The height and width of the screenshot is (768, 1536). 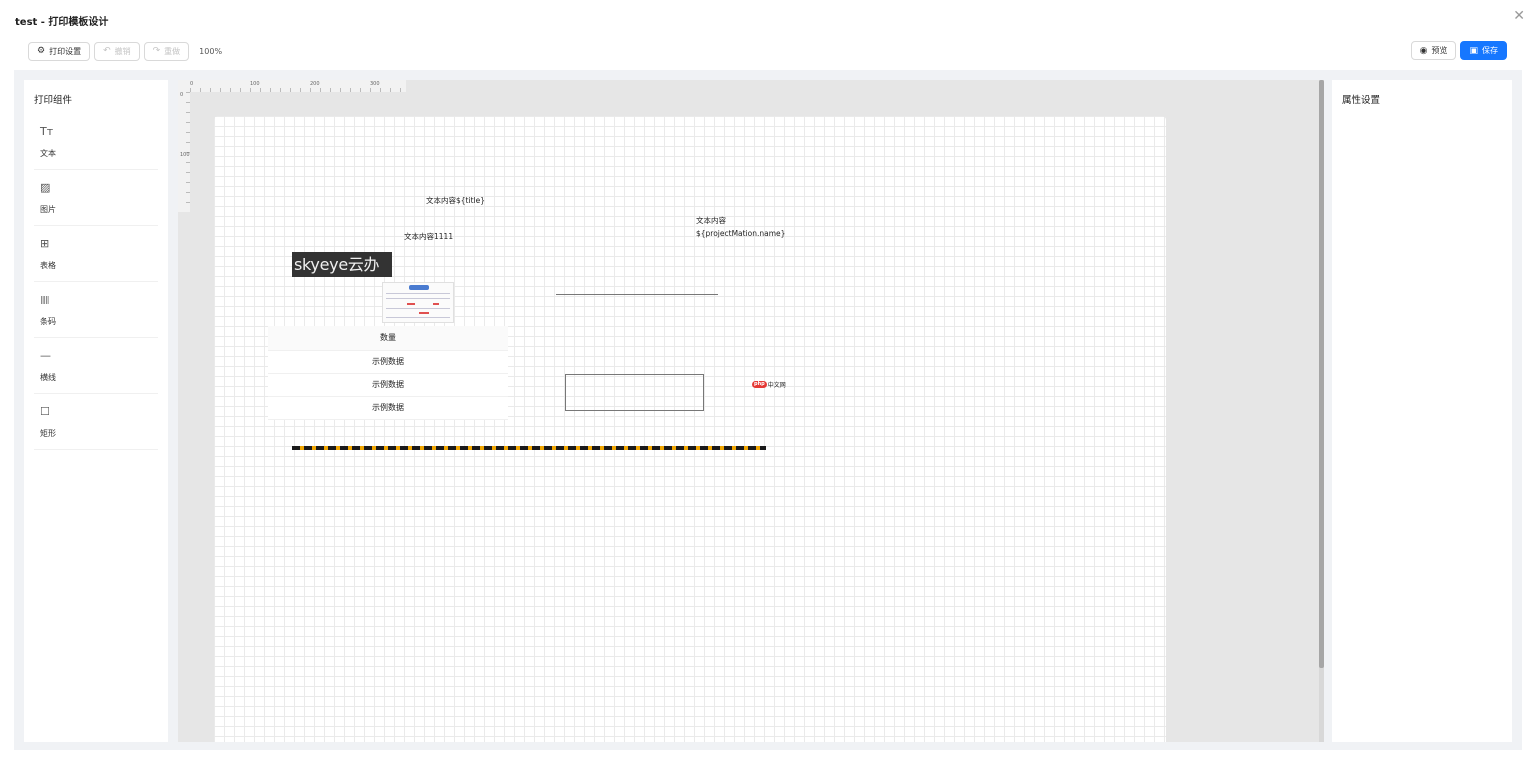 What do you see at coordinates (96, 144) in the screenshot?
I see `component-text: Tт 文本` at bounding box center [96, 144].